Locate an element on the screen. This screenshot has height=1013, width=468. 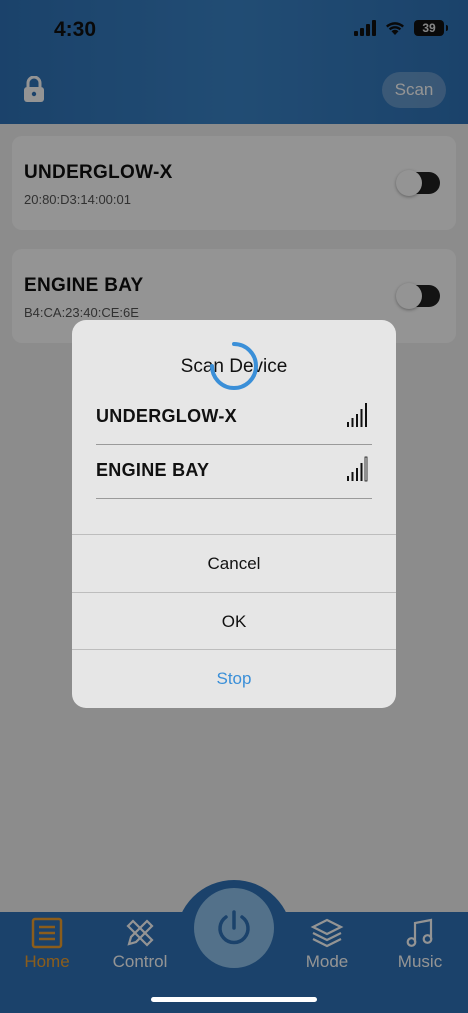
scan-result-row: UNDERGLOW-X is located at coordinates (234, 418).